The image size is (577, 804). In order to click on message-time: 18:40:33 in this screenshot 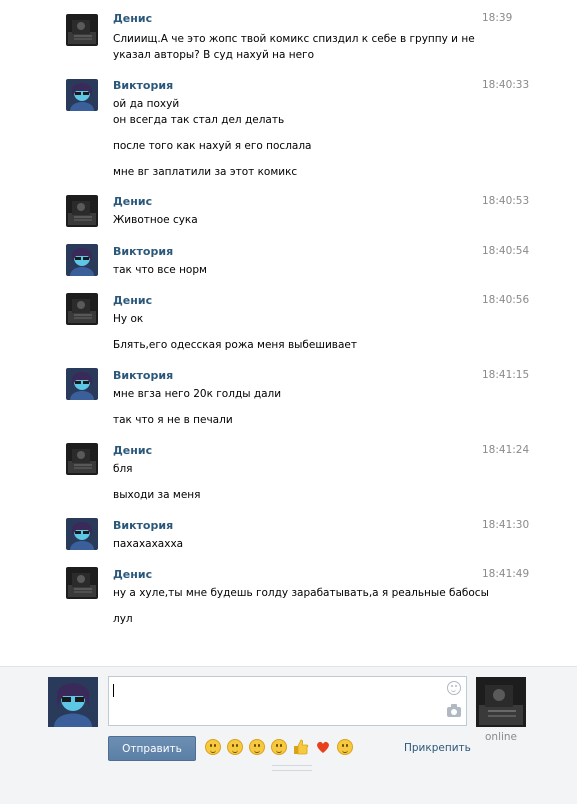, I will do `click(505, 85)`.